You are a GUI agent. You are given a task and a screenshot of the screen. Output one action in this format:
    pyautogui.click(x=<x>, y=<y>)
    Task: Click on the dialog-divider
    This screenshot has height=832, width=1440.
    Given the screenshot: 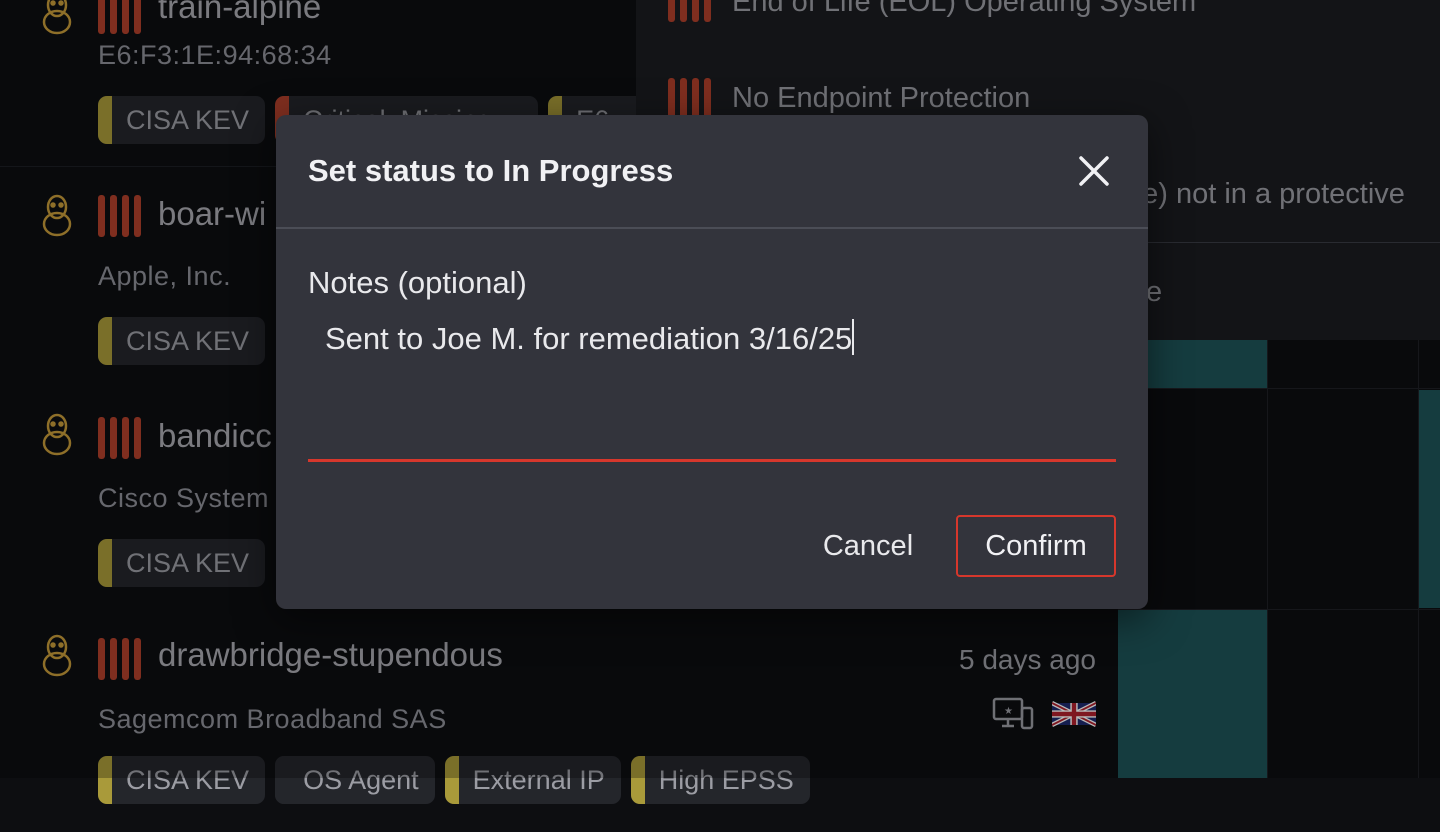 What is the action you would take?
    pyautogui.click(x=712, y=228)
    